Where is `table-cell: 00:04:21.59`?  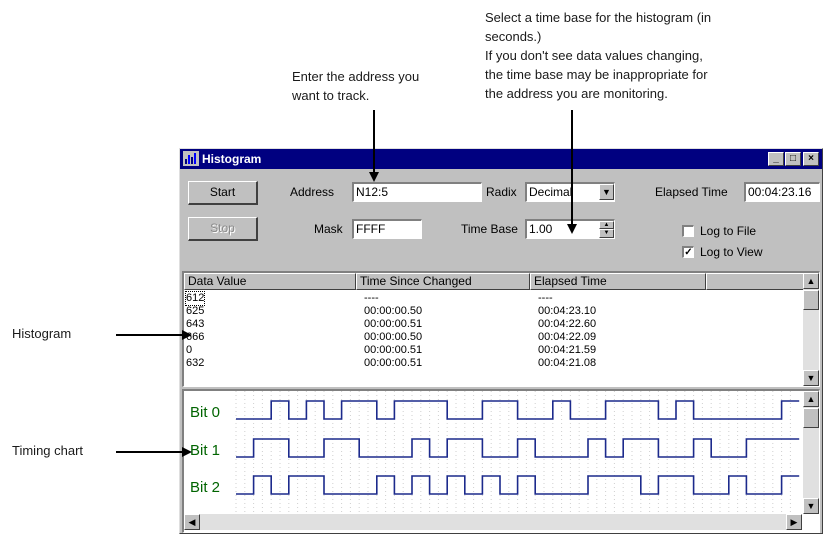 table-cell: 00:04:21.59 is located at coordinates (567, 350).